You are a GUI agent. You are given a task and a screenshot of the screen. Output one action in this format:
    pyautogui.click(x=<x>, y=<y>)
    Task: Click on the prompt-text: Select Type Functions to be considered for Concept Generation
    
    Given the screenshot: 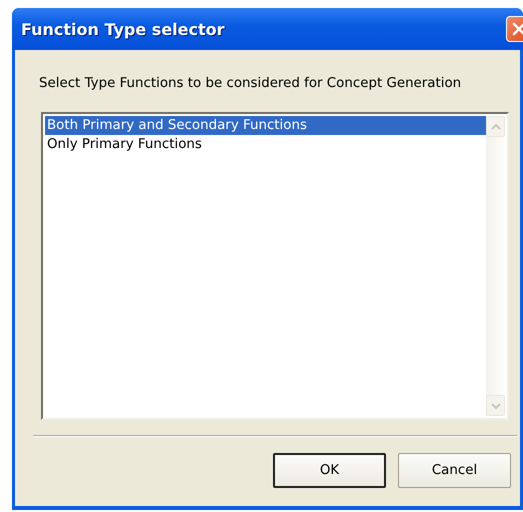 What is the action you would take?
    pyautogui.click(x=250, y=83)
    